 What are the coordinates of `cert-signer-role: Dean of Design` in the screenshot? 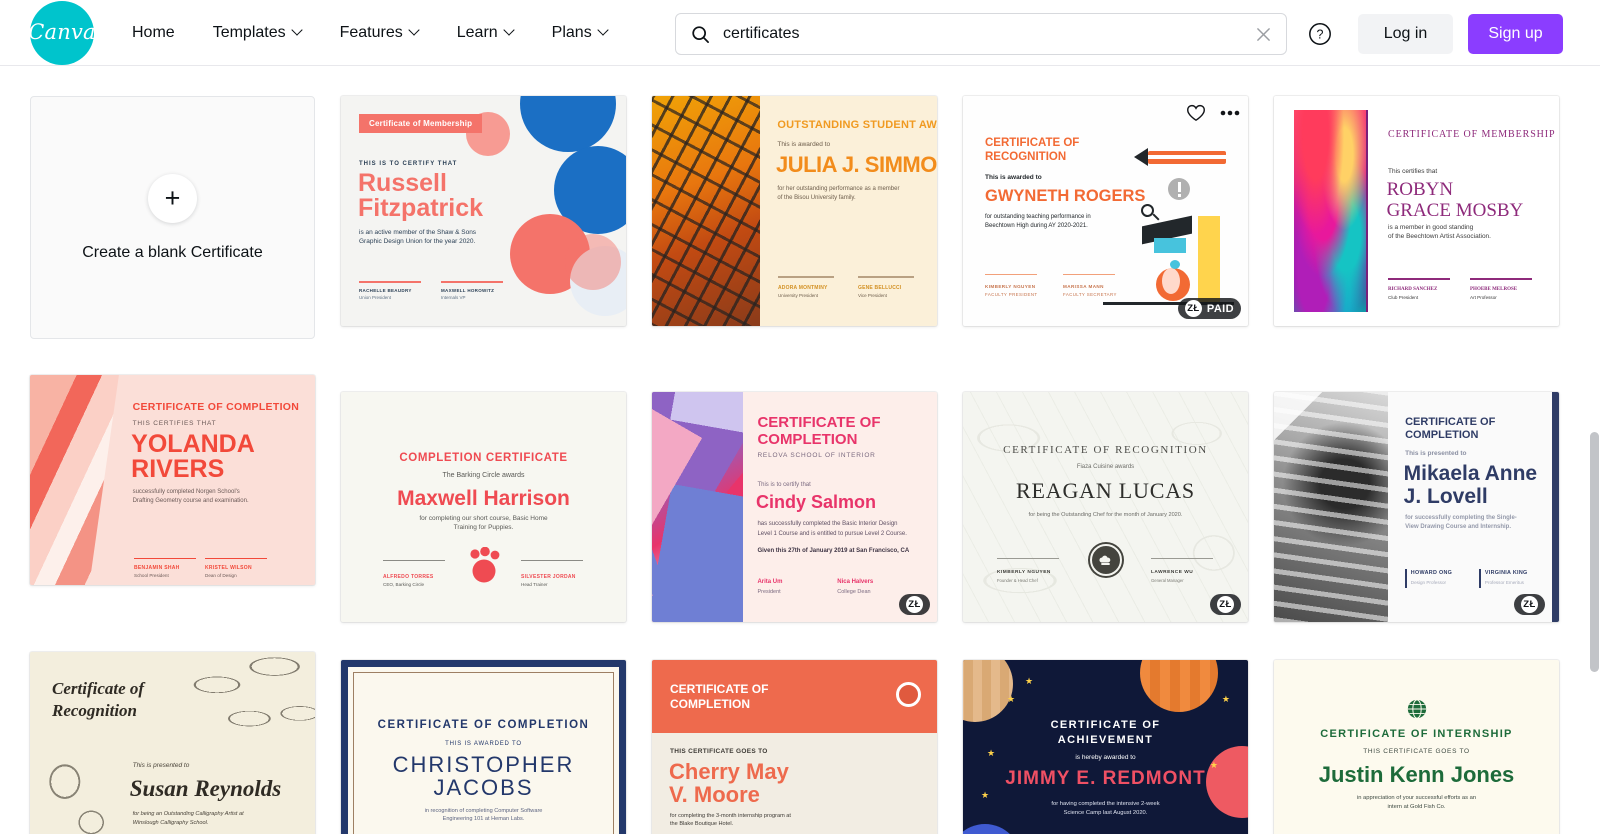 It's located at (221, 575).